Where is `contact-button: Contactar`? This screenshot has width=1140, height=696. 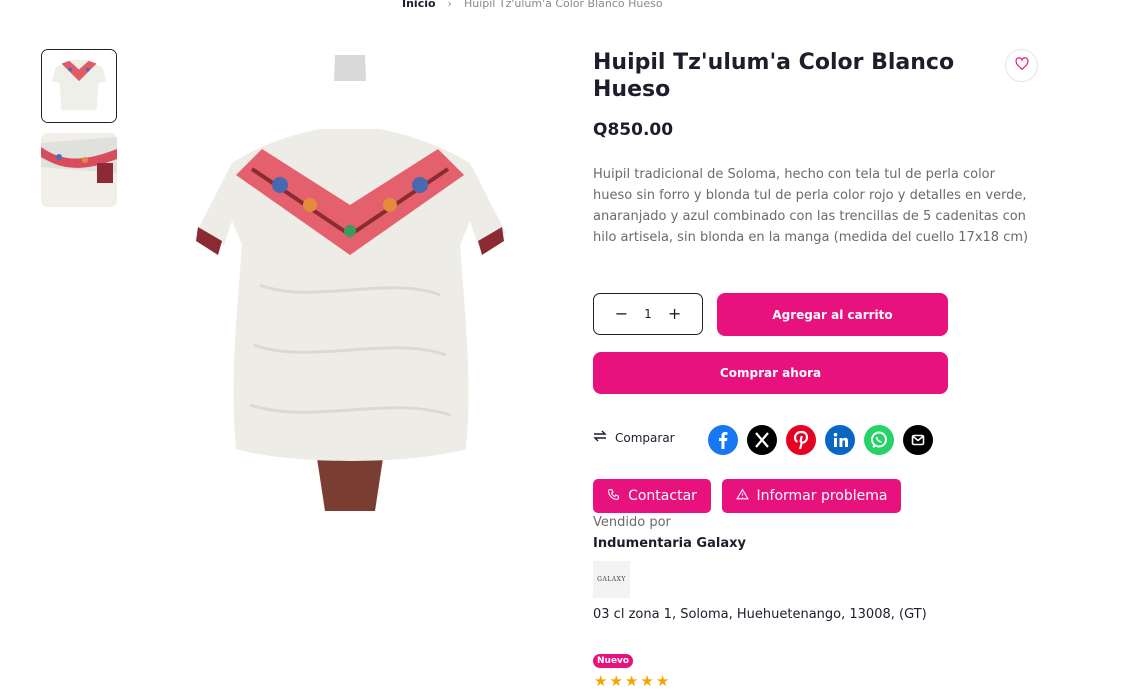 contact-button: Contactar is located at coordinates (652, 496).